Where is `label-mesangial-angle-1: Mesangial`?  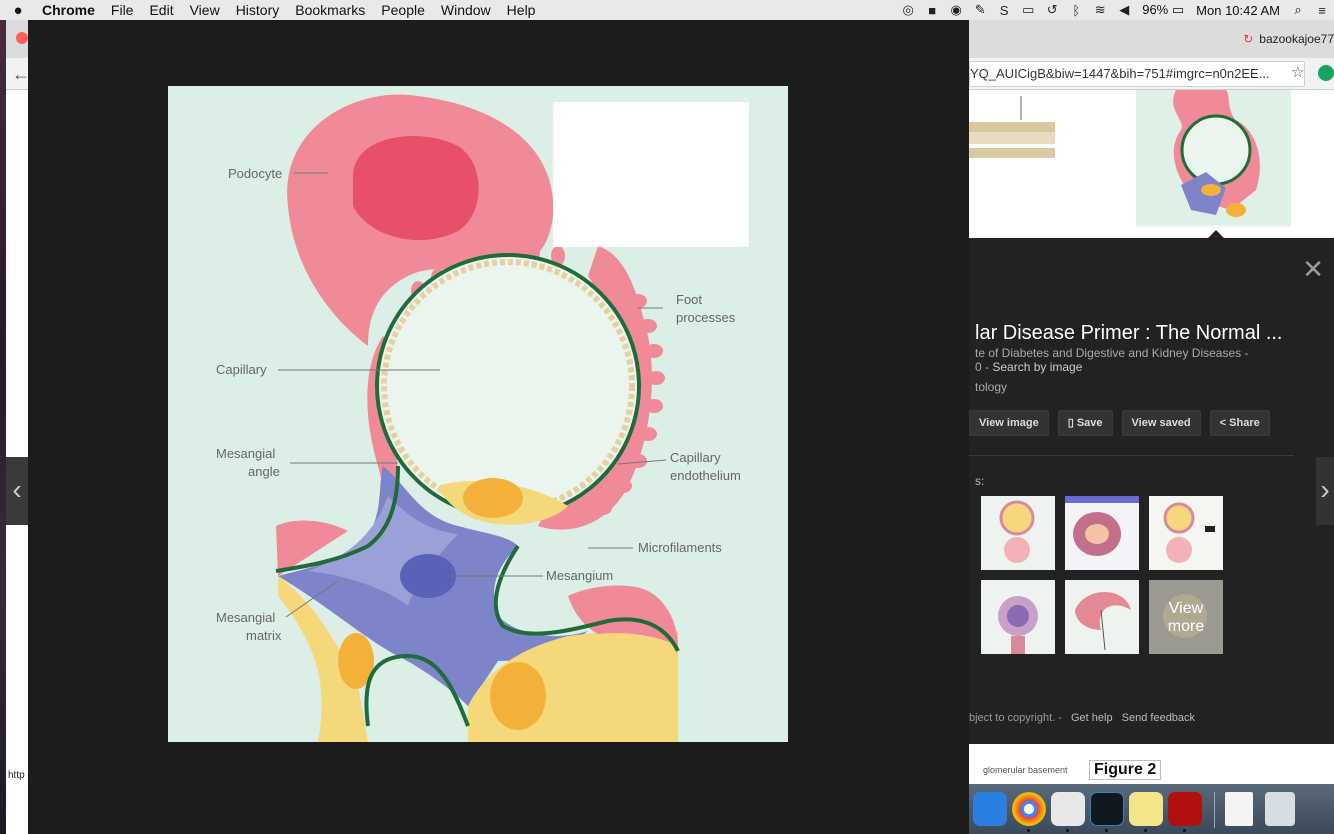
label-mesangial-angle-1: Mesangial is located at coordinates (245, 453).